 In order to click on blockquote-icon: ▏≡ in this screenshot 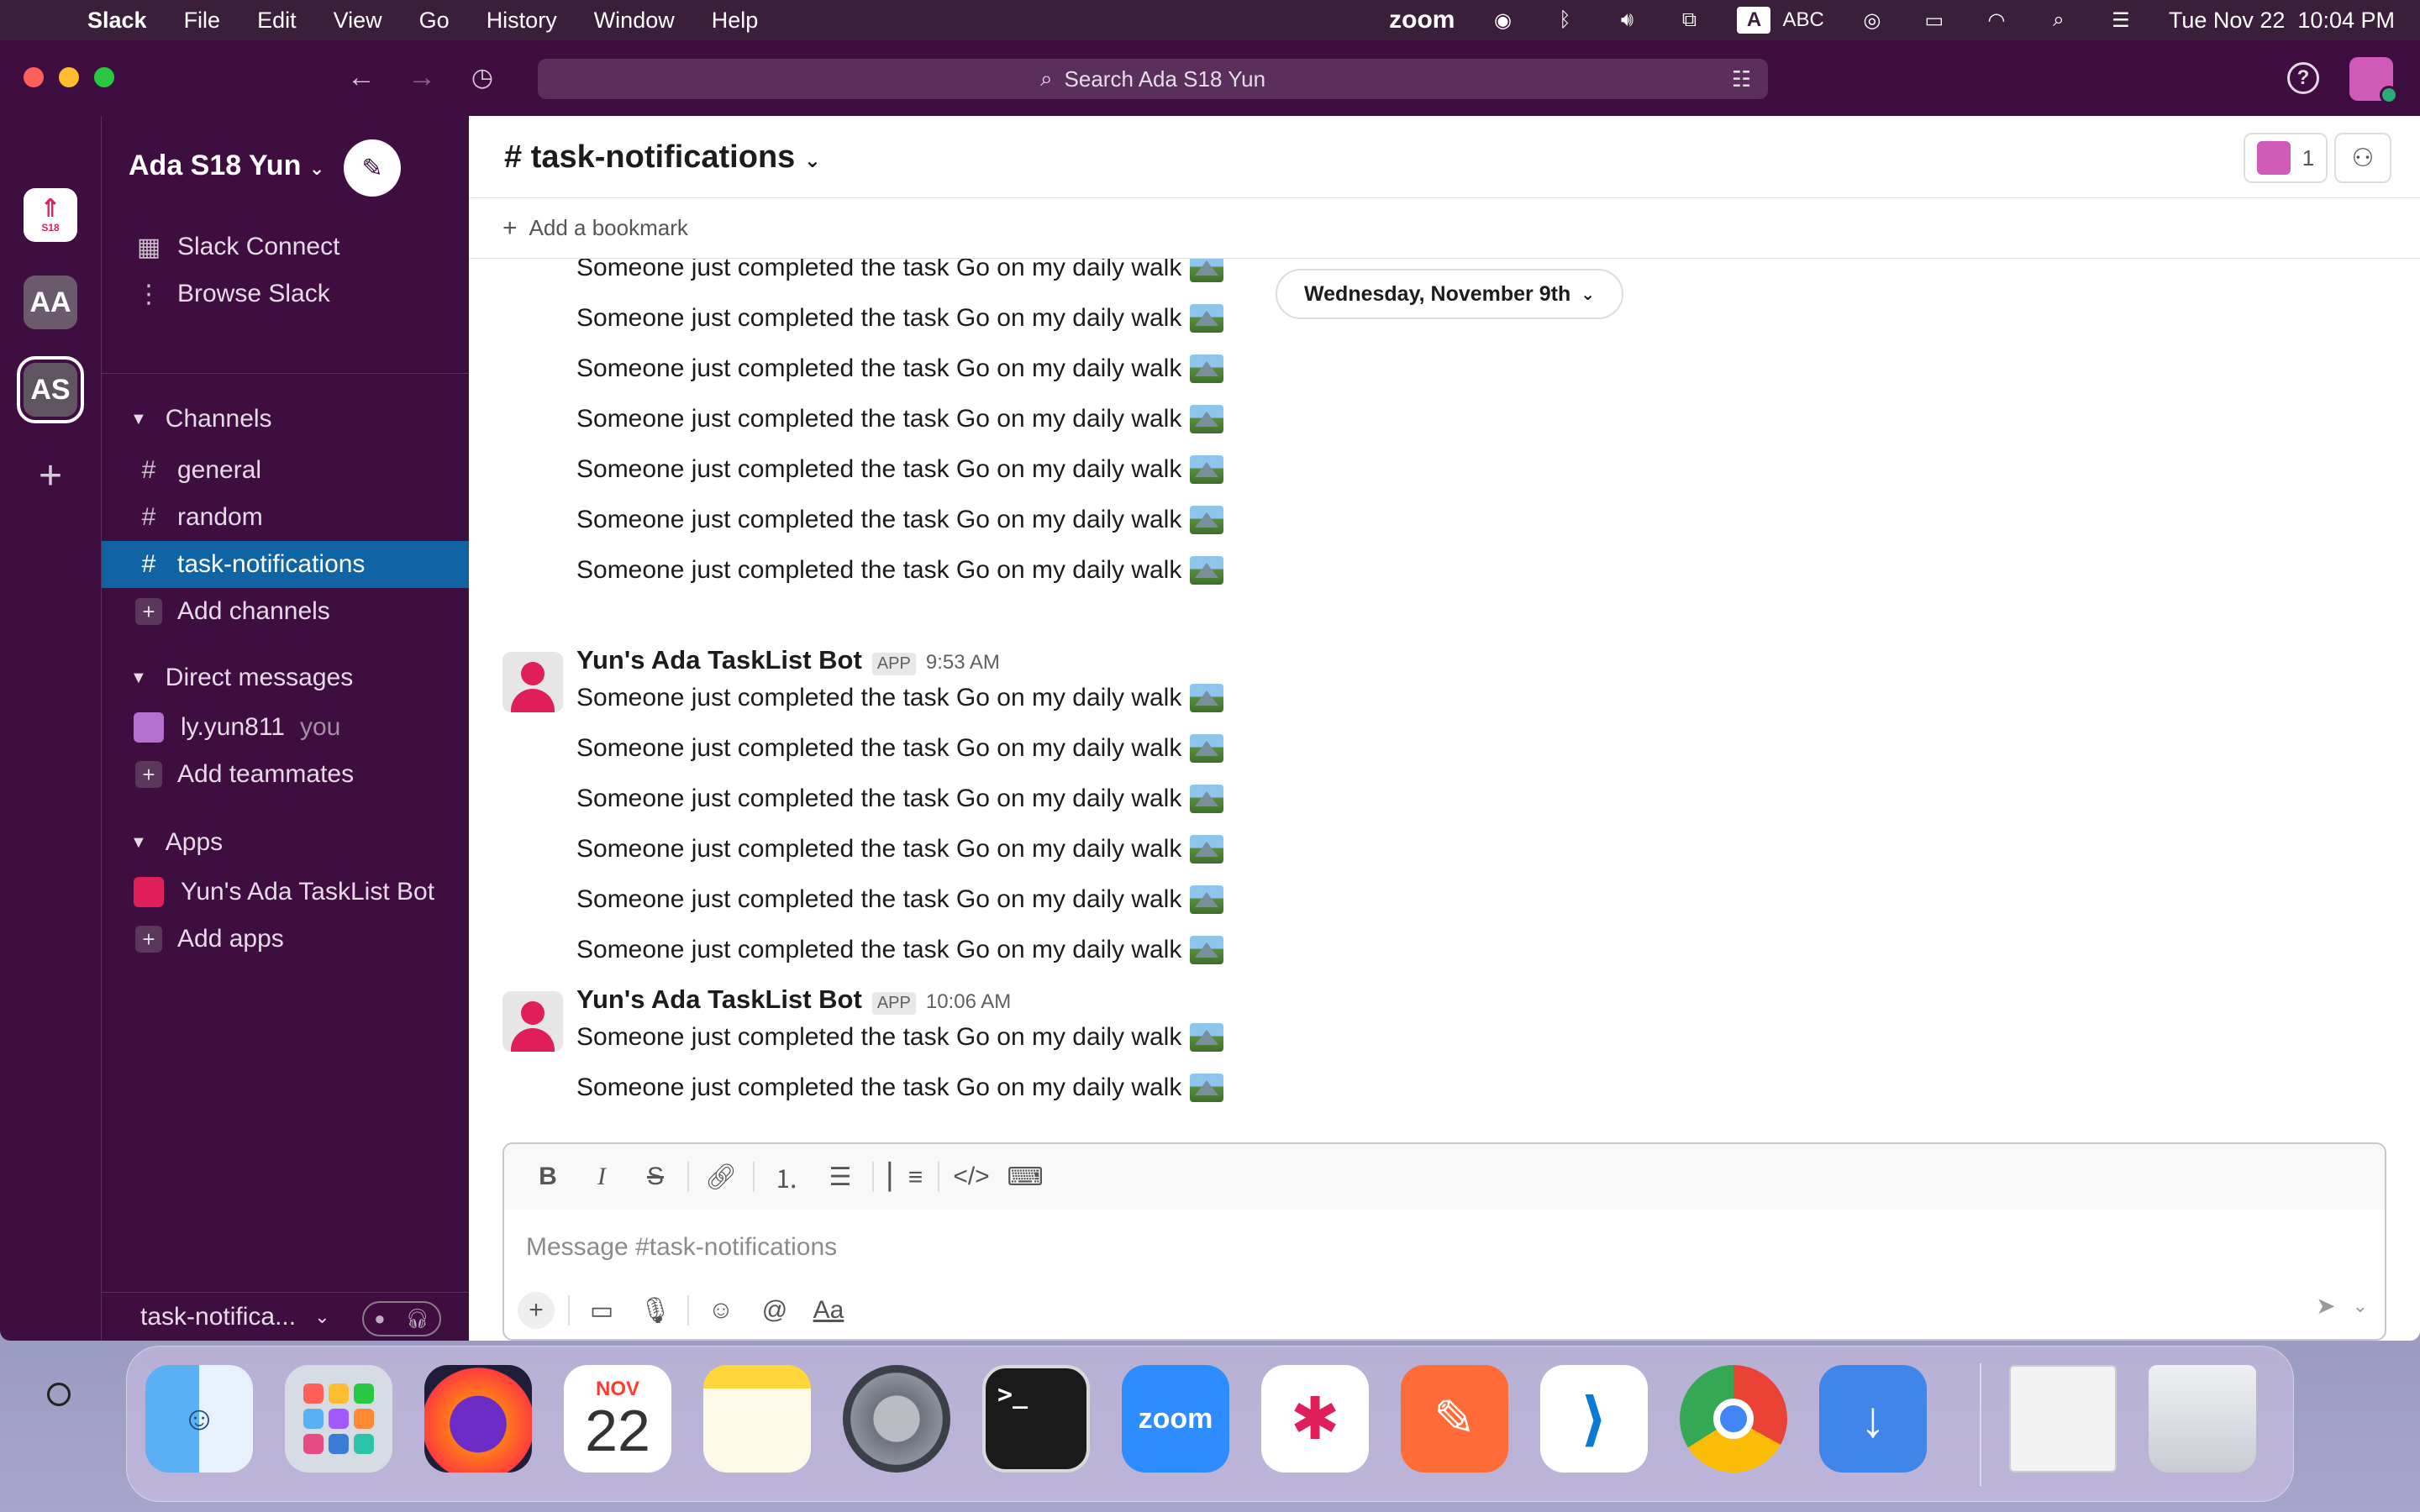, I will do `click(906, 1177)`.